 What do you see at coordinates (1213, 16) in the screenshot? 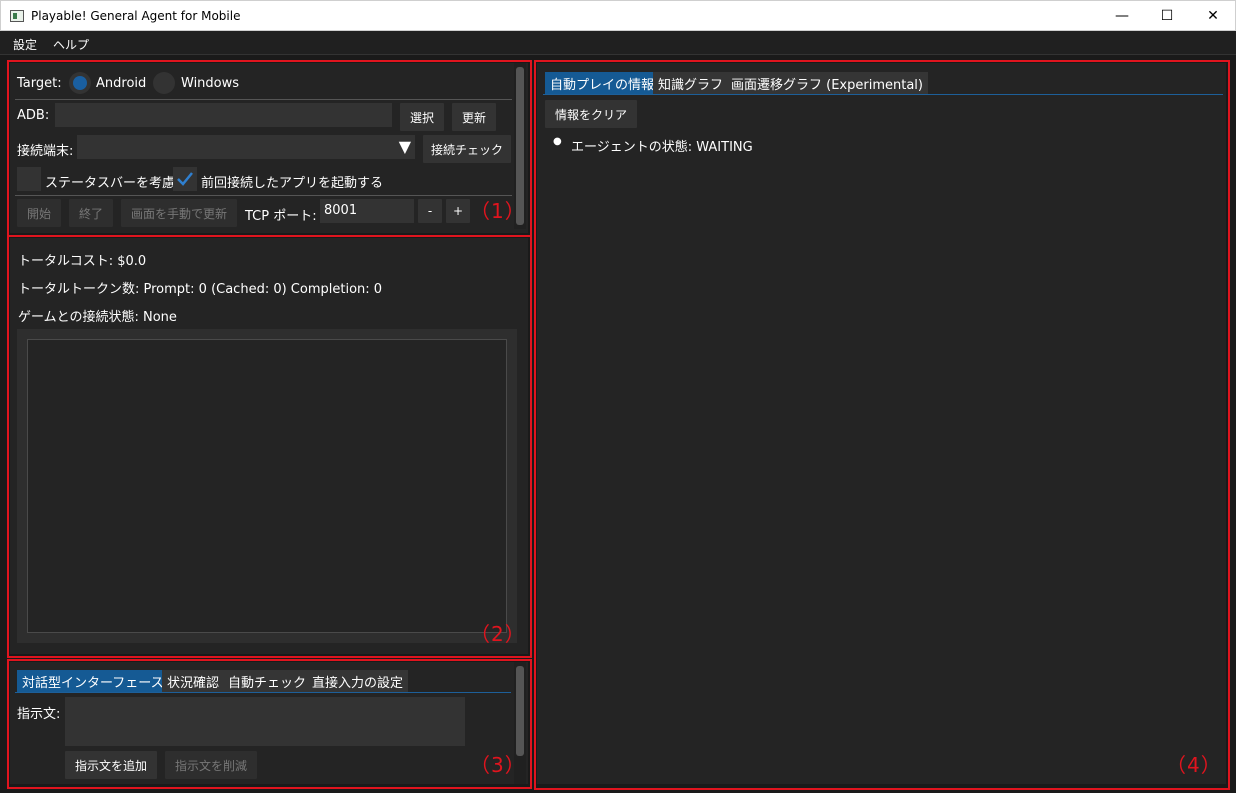
I see `close-button: ✕` at bounding box center [1213, 16].